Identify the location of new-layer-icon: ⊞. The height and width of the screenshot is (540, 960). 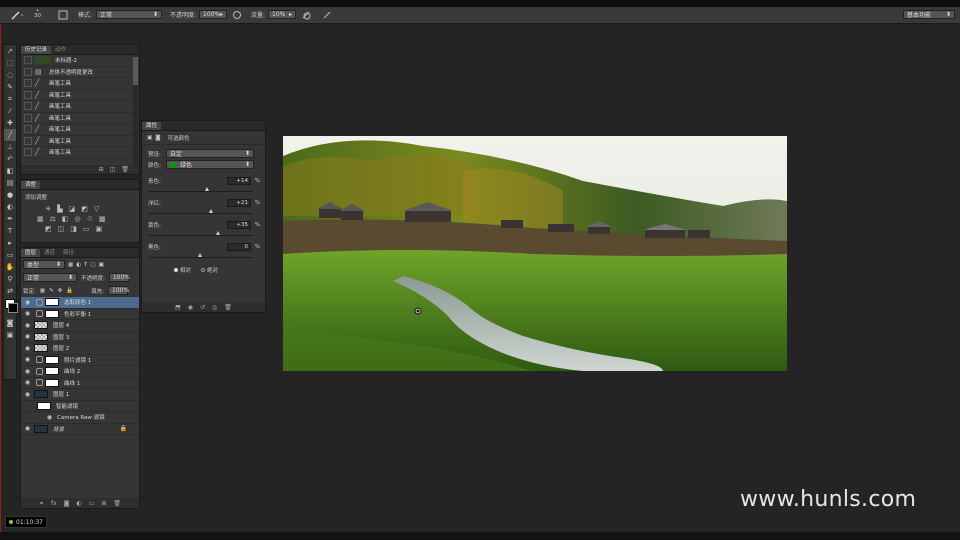
(103, 503).